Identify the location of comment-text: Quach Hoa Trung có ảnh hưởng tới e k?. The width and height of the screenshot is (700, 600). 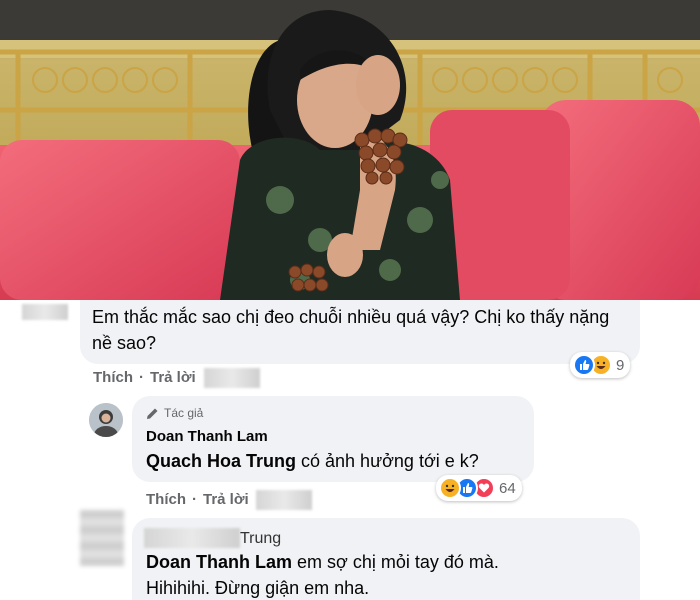
(312, 461).